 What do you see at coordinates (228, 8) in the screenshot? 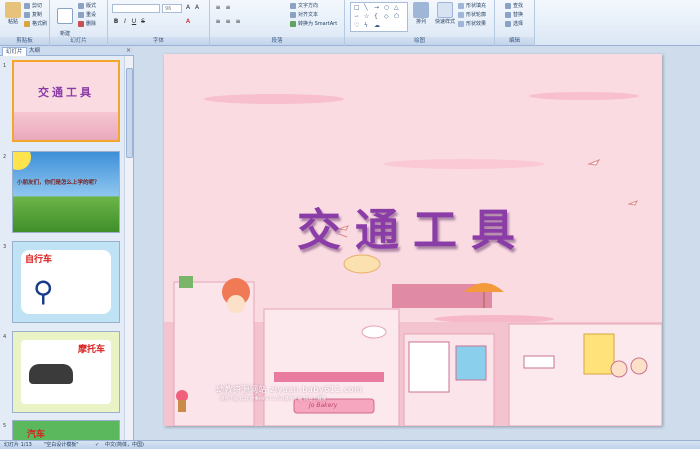
I see `numbering-button: ≡` at bounding box center [228, 8].